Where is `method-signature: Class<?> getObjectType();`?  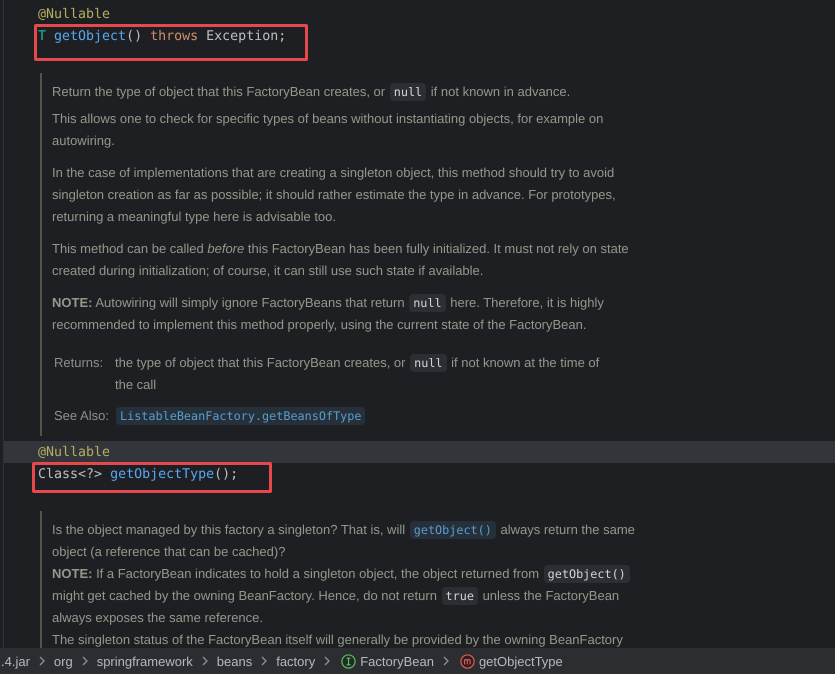
method-signature: Class<?> getObjectType(); is located at coordinates (138, 474).